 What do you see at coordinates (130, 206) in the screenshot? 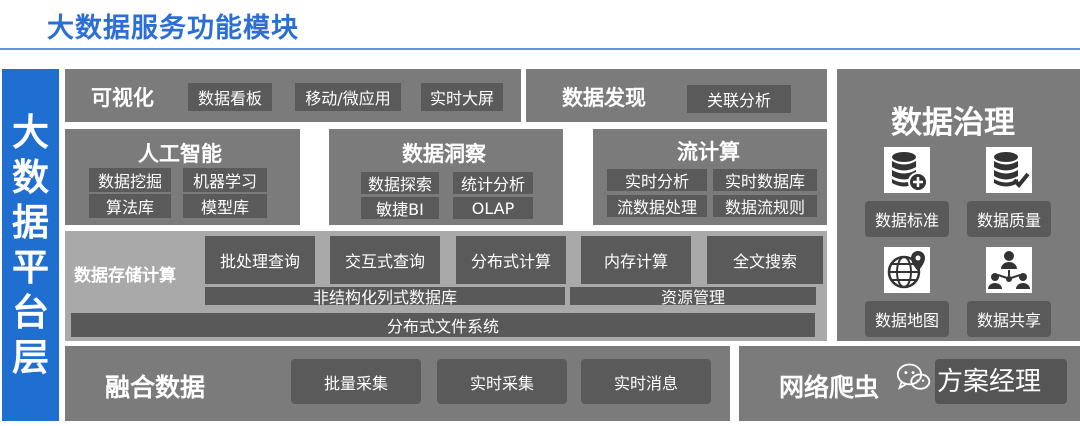
I see `ai-item: 算法库` at bounding box center [130, 206].